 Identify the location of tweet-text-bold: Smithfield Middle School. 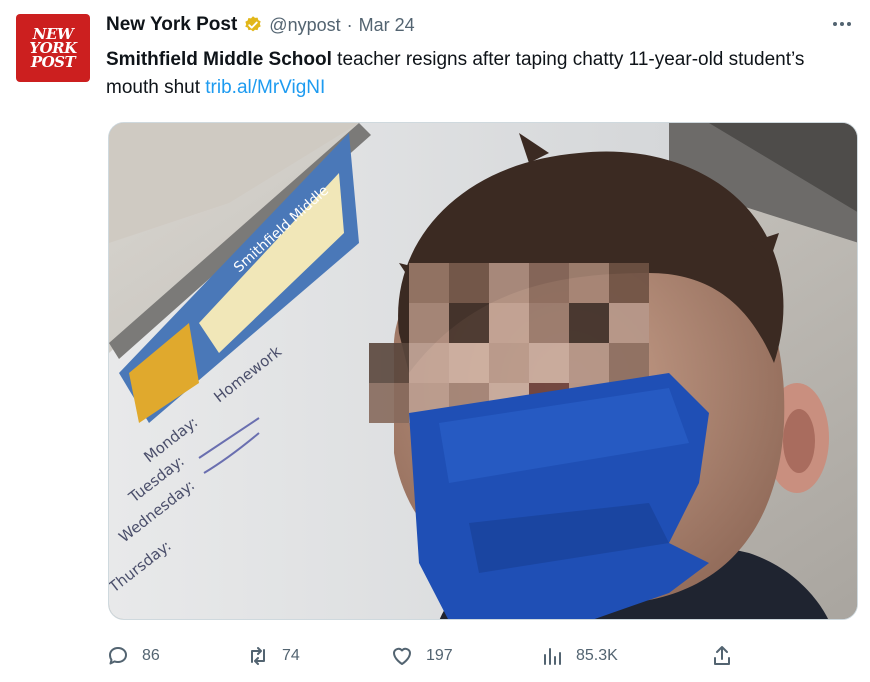
(219, 59).